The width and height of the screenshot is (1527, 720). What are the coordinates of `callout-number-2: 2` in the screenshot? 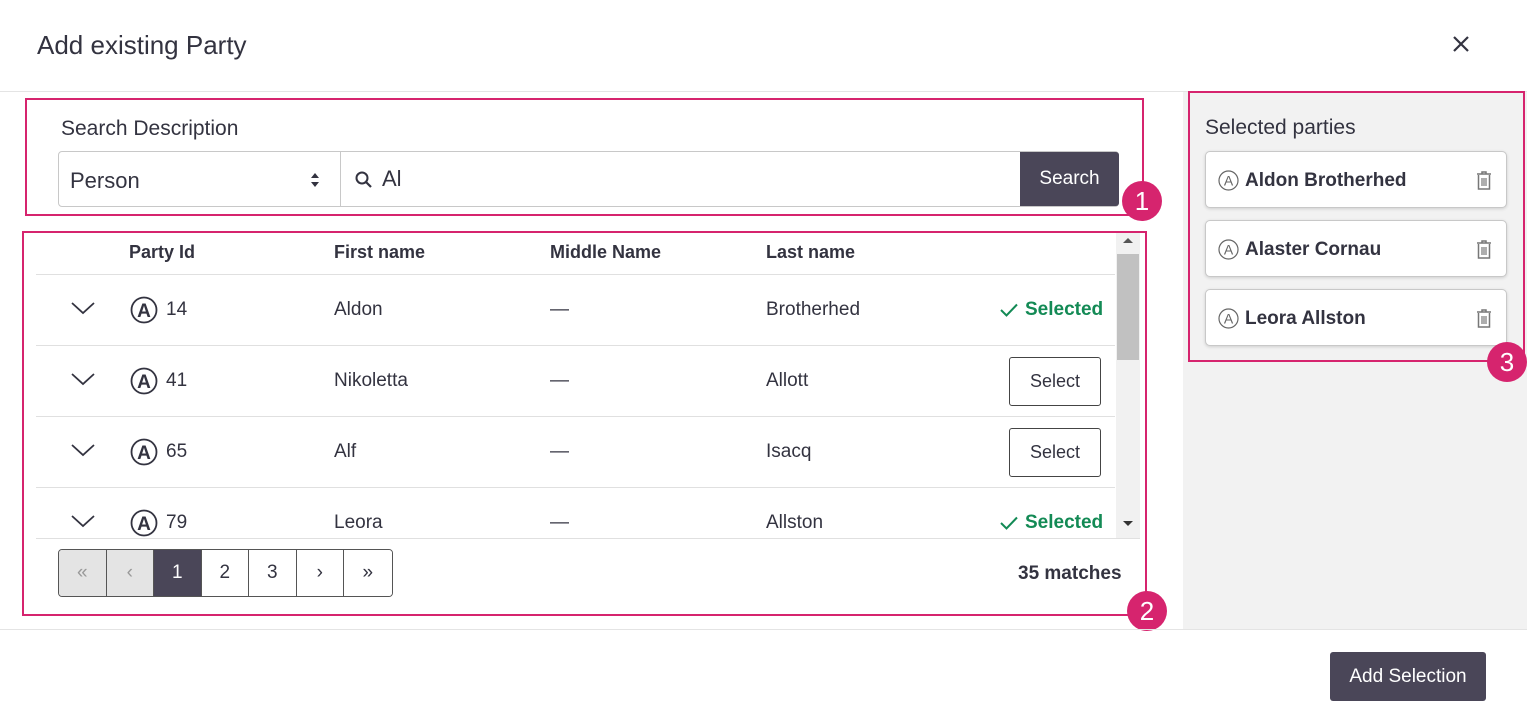 It's located at (1147, 611).